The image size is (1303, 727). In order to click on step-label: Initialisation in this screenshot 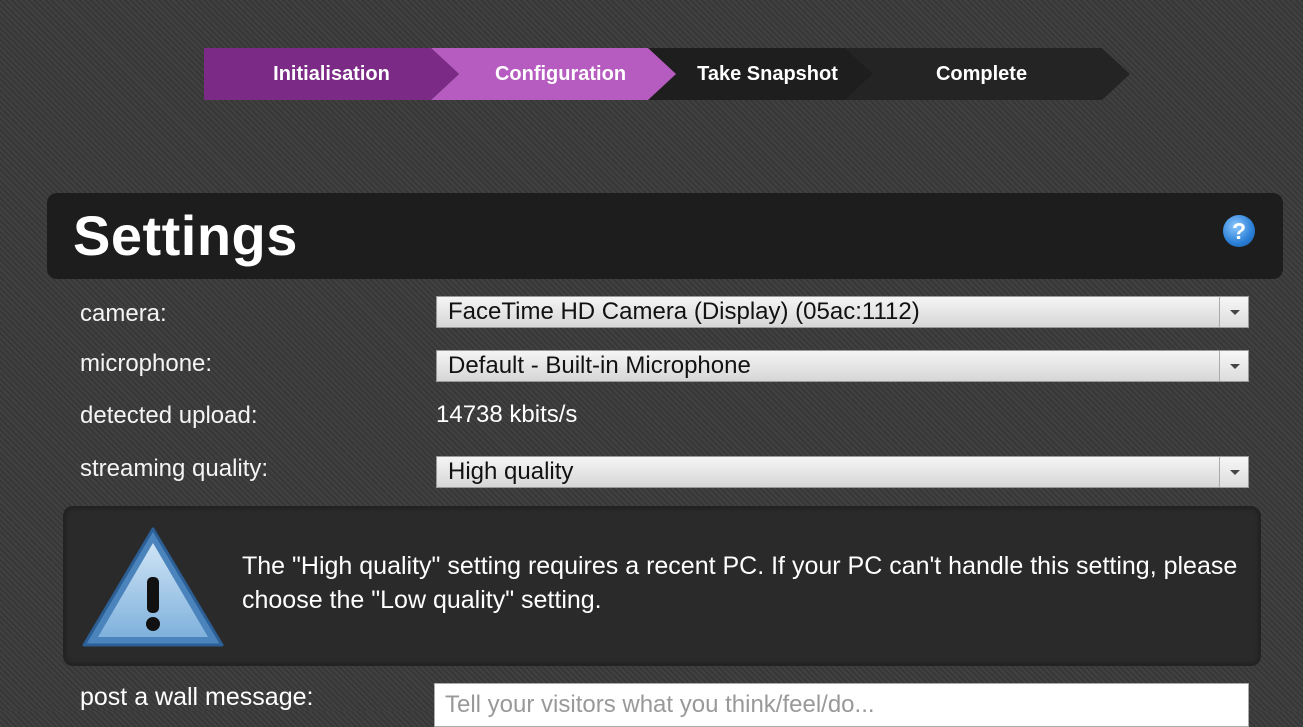, I will do `click(331, 73)`.